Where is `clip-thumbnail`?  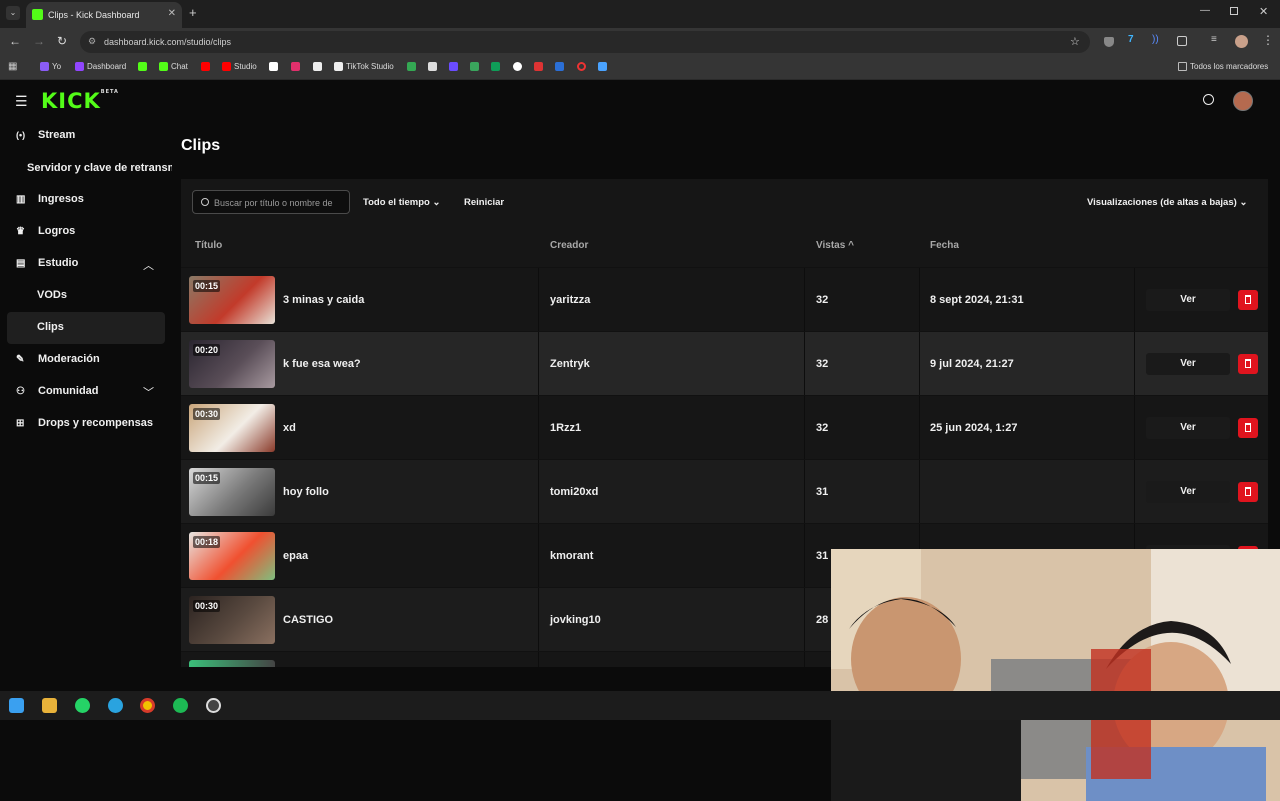
clip-thumbnail is located at coordinates (232, 663).